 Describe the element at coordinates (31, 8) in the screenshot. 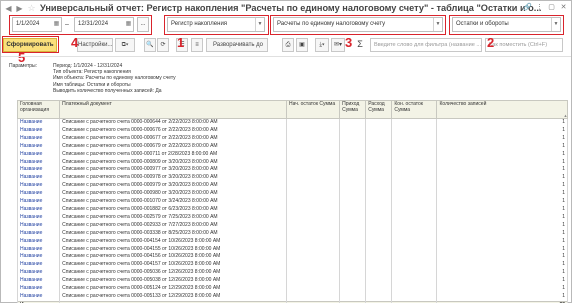

I see `favorite-star-icon: ☆` at that location.